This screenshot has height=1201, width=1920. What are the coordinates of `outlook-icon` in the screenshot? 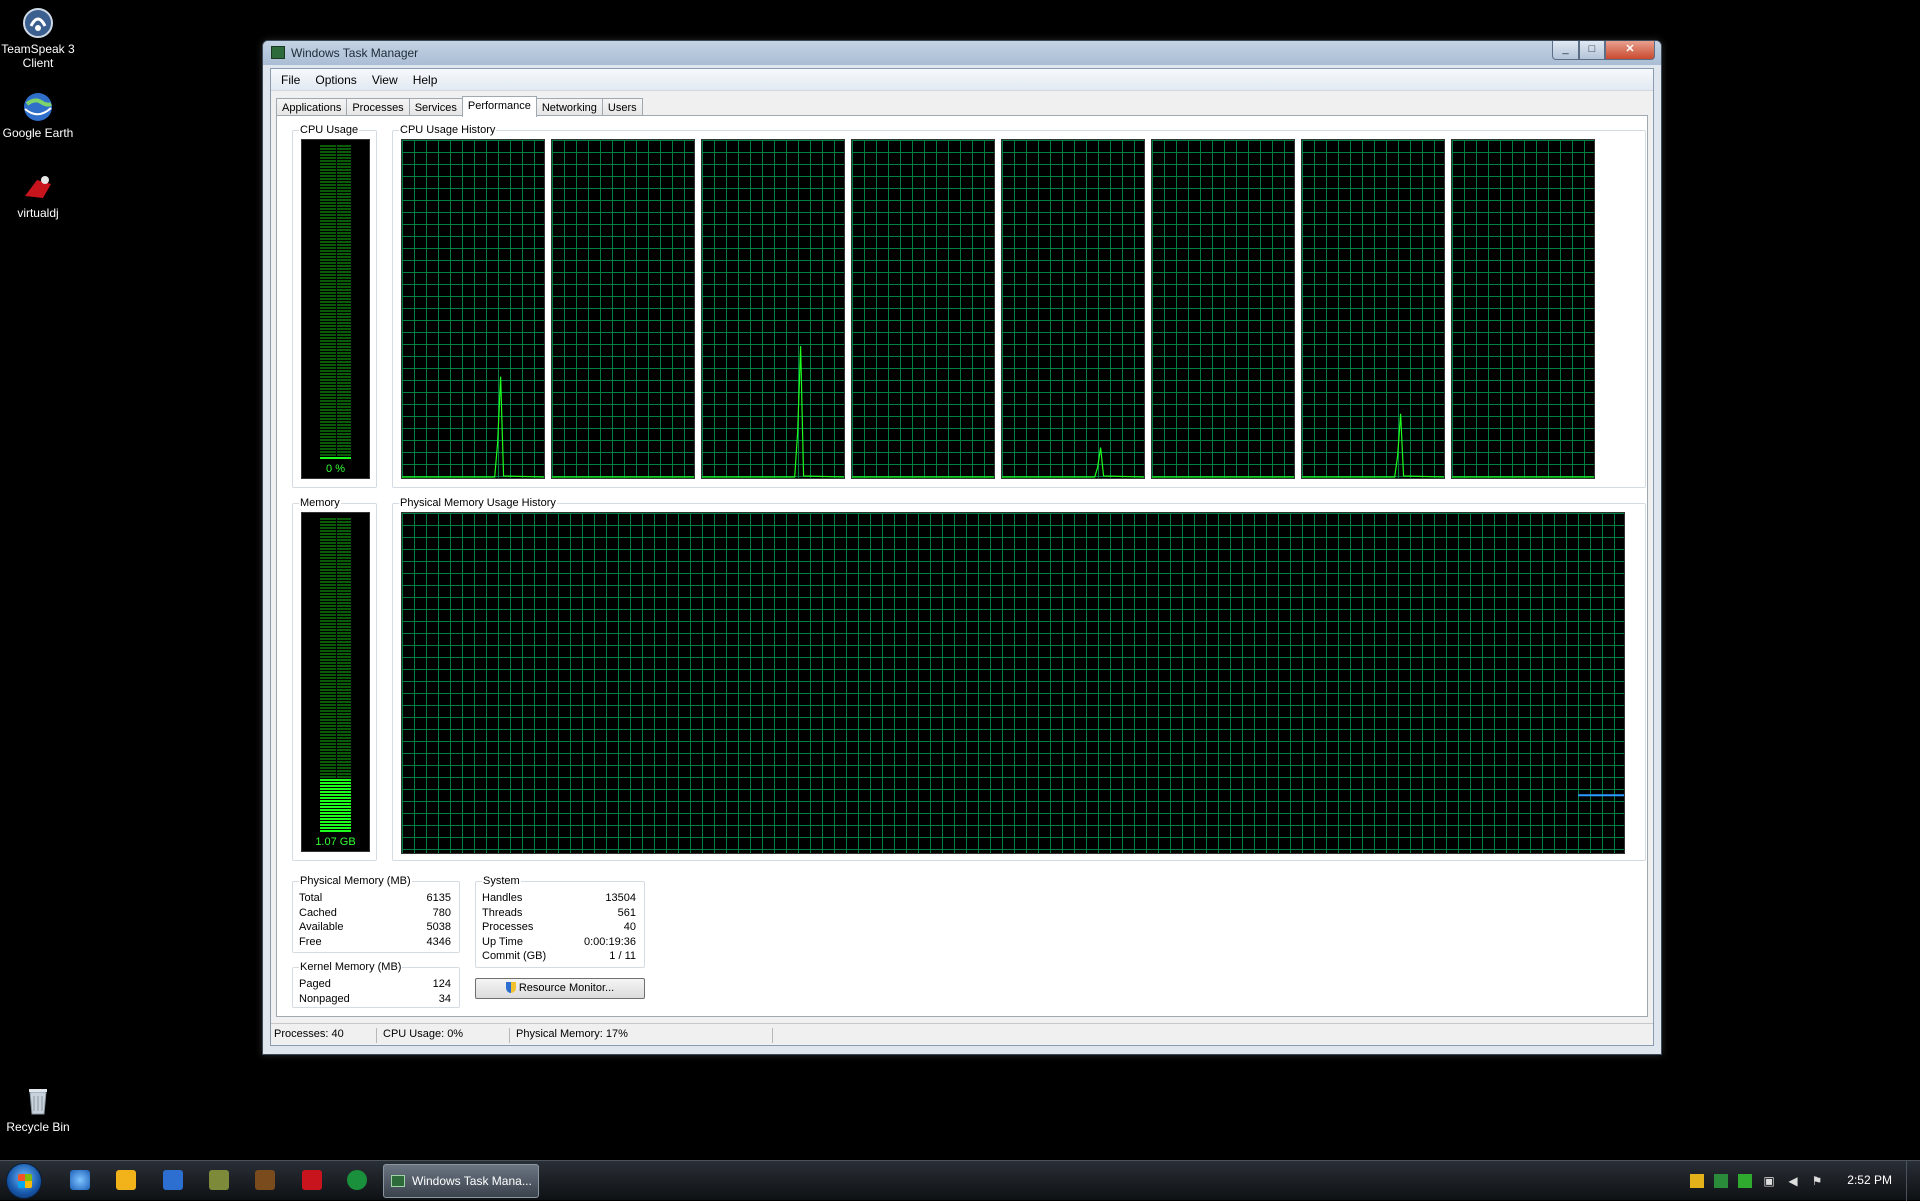 It's located at (126, 1180).